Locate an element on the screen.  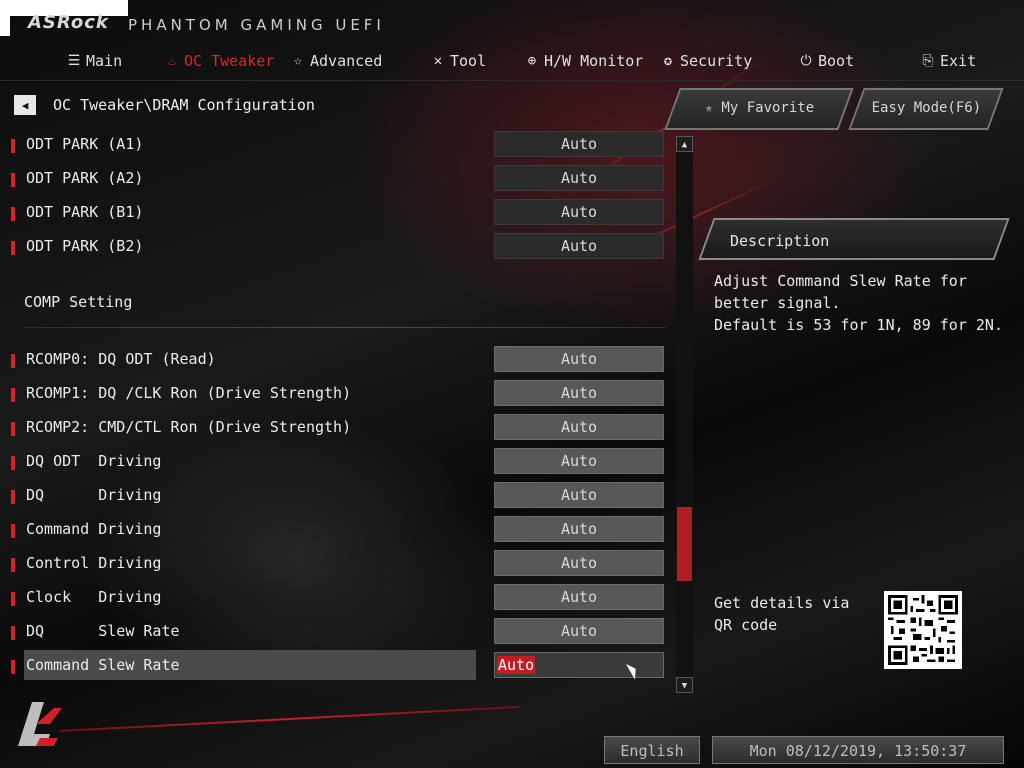
tools-icon: ✕ is located at coordinates (438, 61).